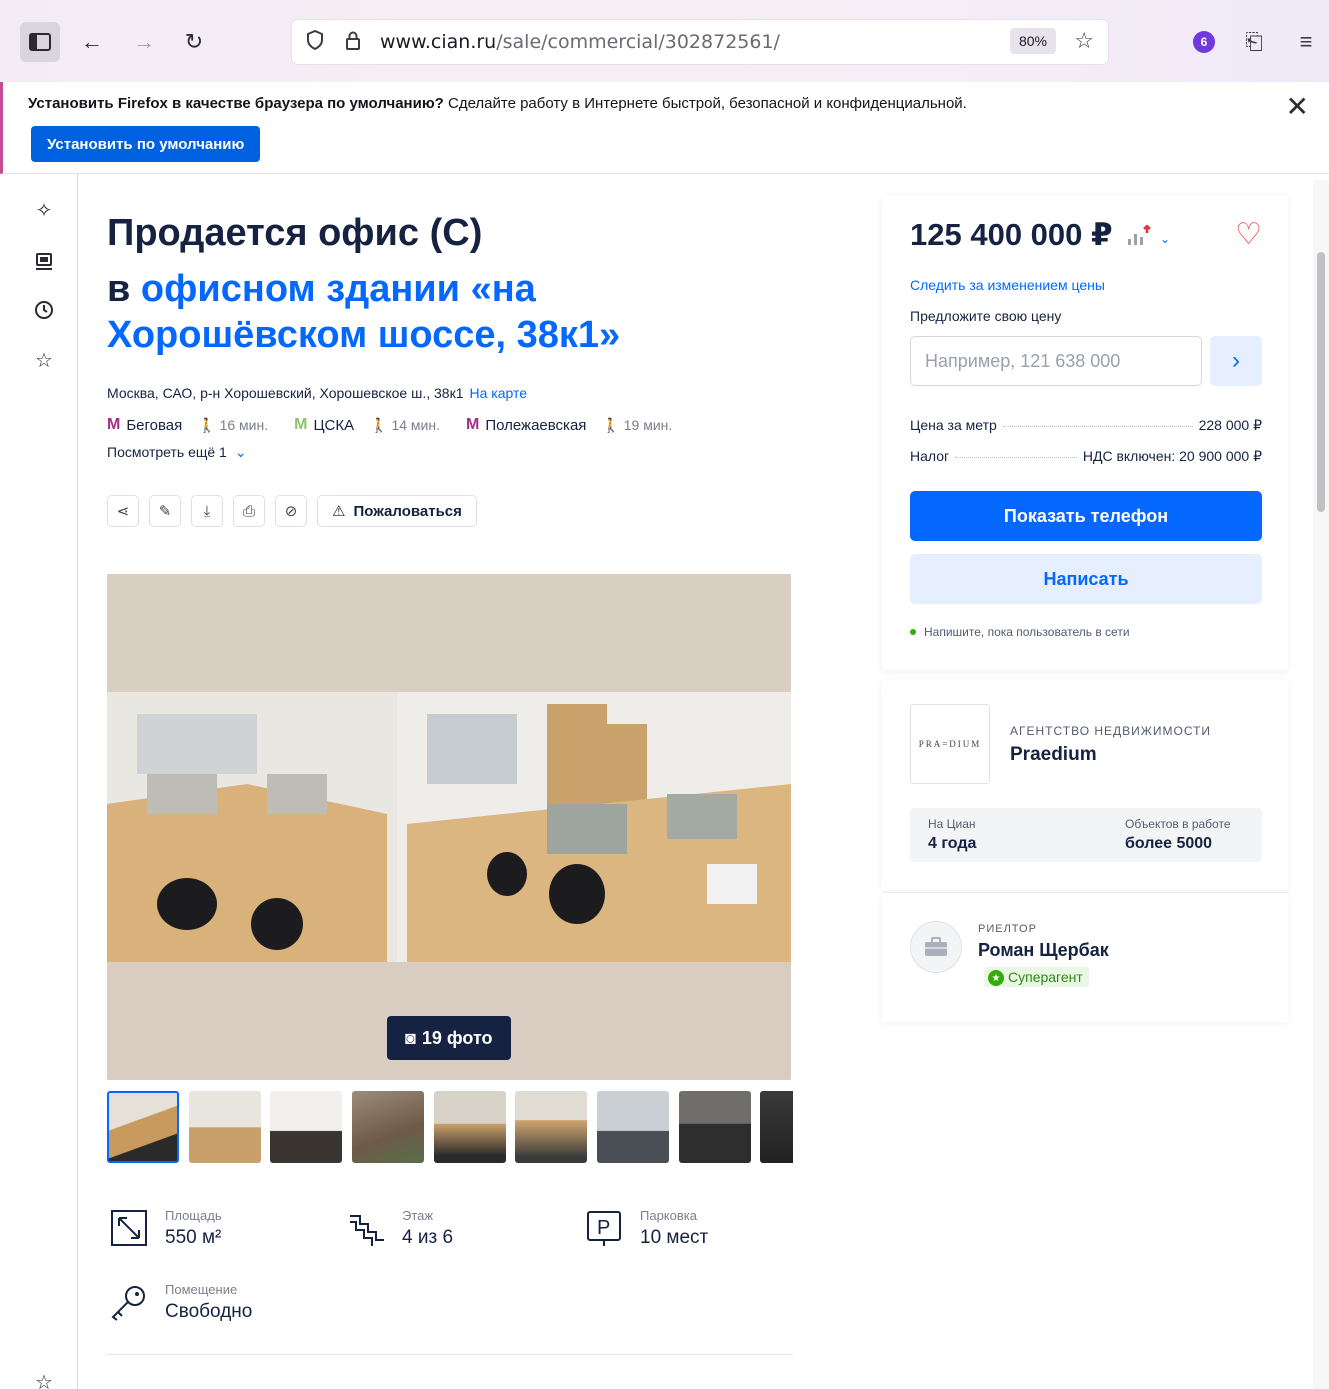 Image resolution: width=1329 pixels, height=1389 pixels. I want to click on map-link: На карте, so click(499, 393).